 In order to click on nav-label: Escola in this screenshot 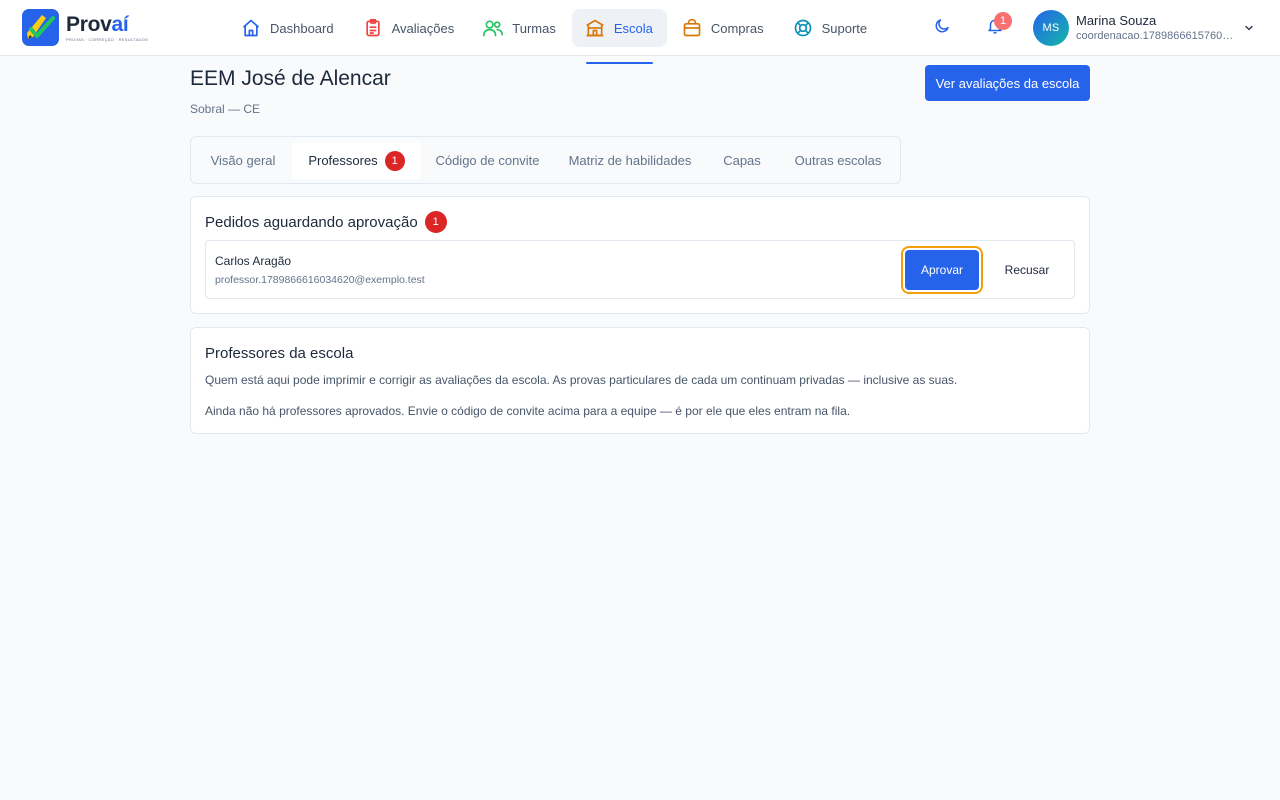, I will do `click(633, 28)`.